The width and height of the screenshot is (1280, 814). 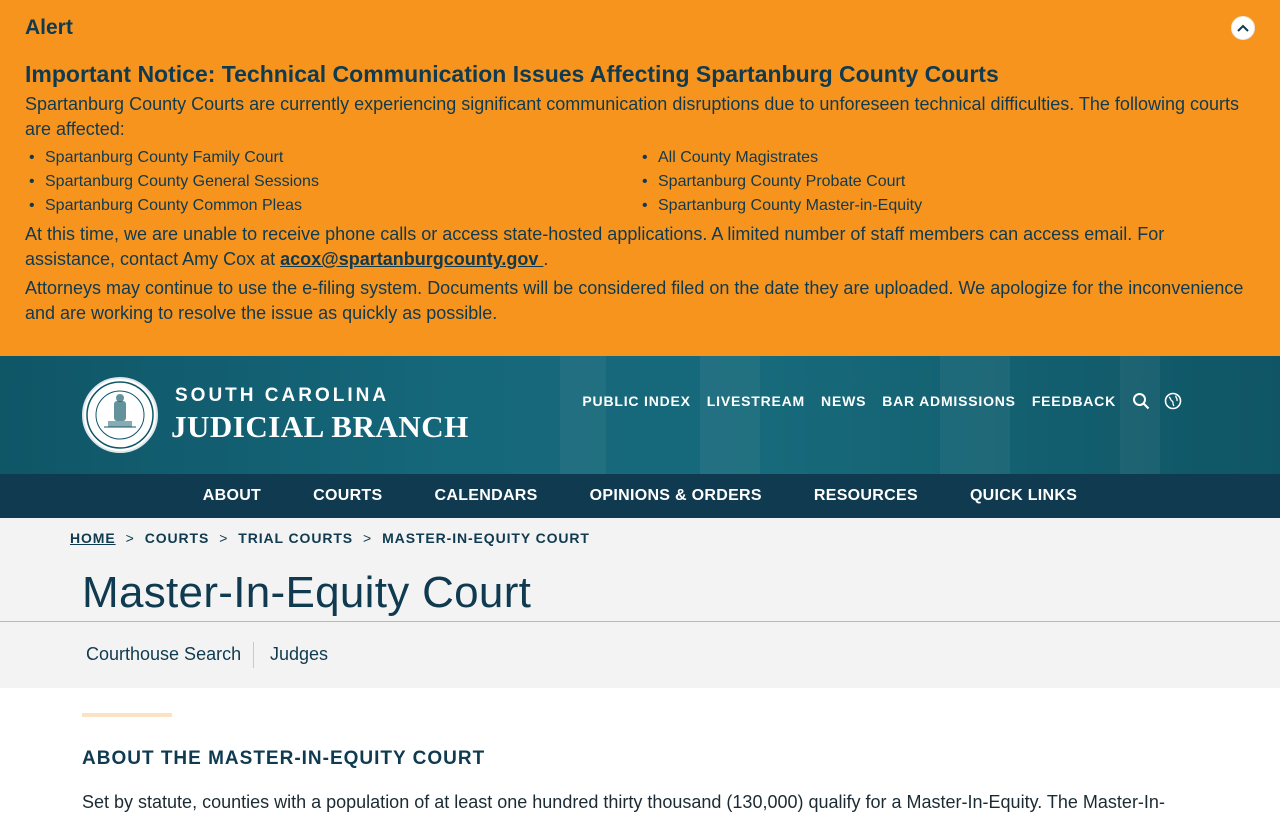 I want to click on nav-item-calendars: CALENDARS, so click(x=485, y=496).